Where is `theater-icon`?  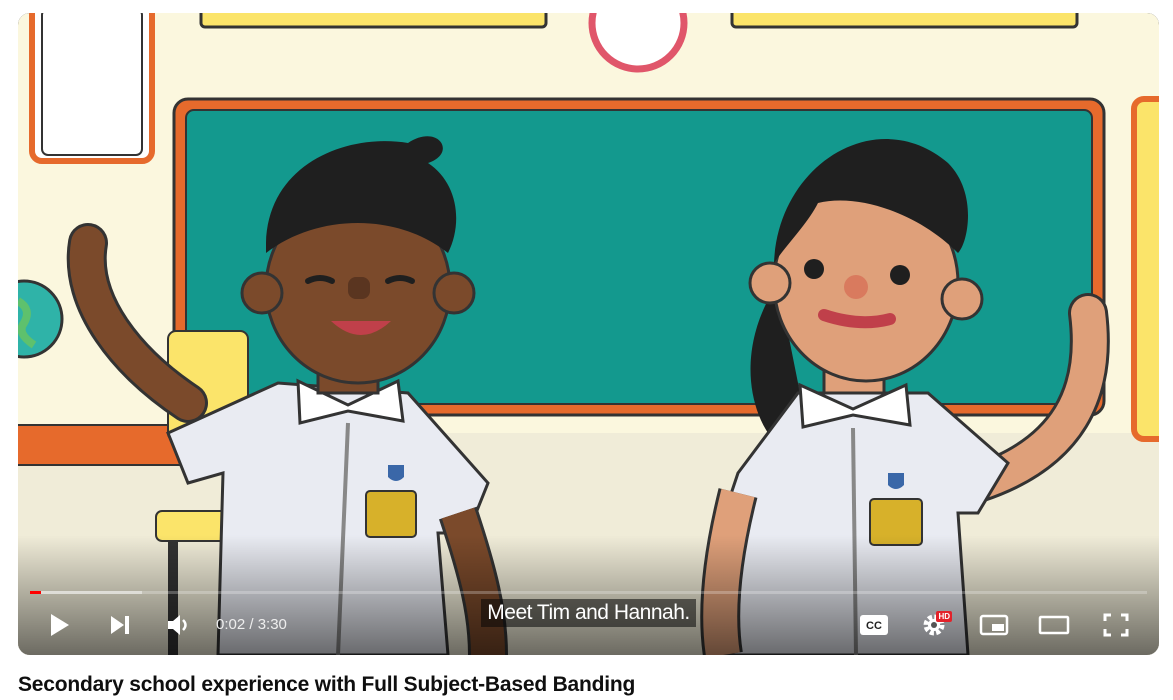 theater-icon is located at coordinates (1054, 625).